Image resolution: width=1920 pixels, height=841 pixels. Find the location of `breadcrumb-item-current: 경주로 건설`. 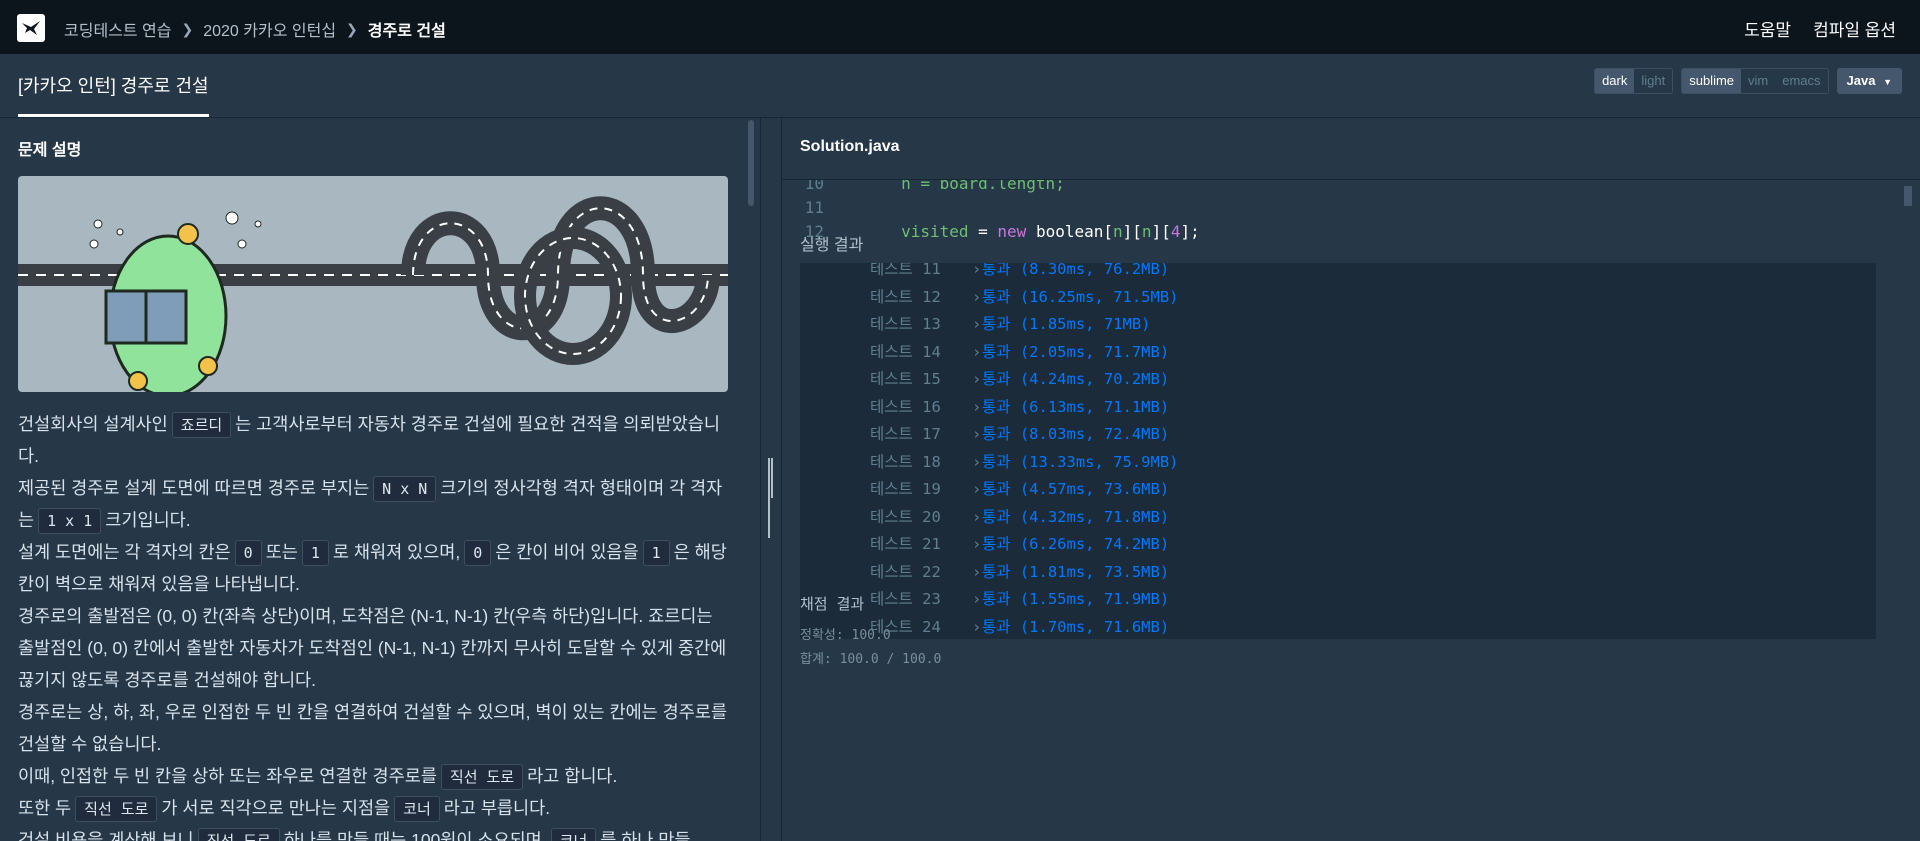

breadcrumb-item-current: 경주로 건설 is located at coordinates (406, 31).